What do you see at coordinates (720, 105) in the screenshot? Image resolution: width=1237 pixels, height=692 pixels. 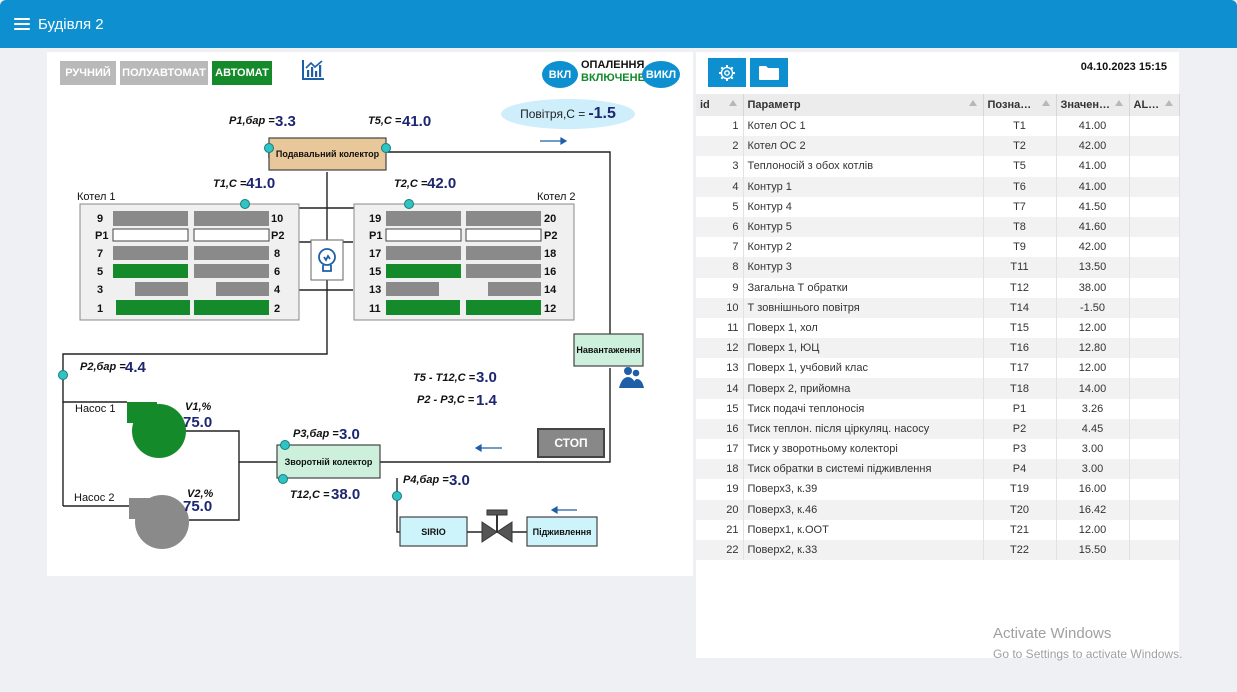 I see `column-header-id: id` at bounding box center [720, 105].